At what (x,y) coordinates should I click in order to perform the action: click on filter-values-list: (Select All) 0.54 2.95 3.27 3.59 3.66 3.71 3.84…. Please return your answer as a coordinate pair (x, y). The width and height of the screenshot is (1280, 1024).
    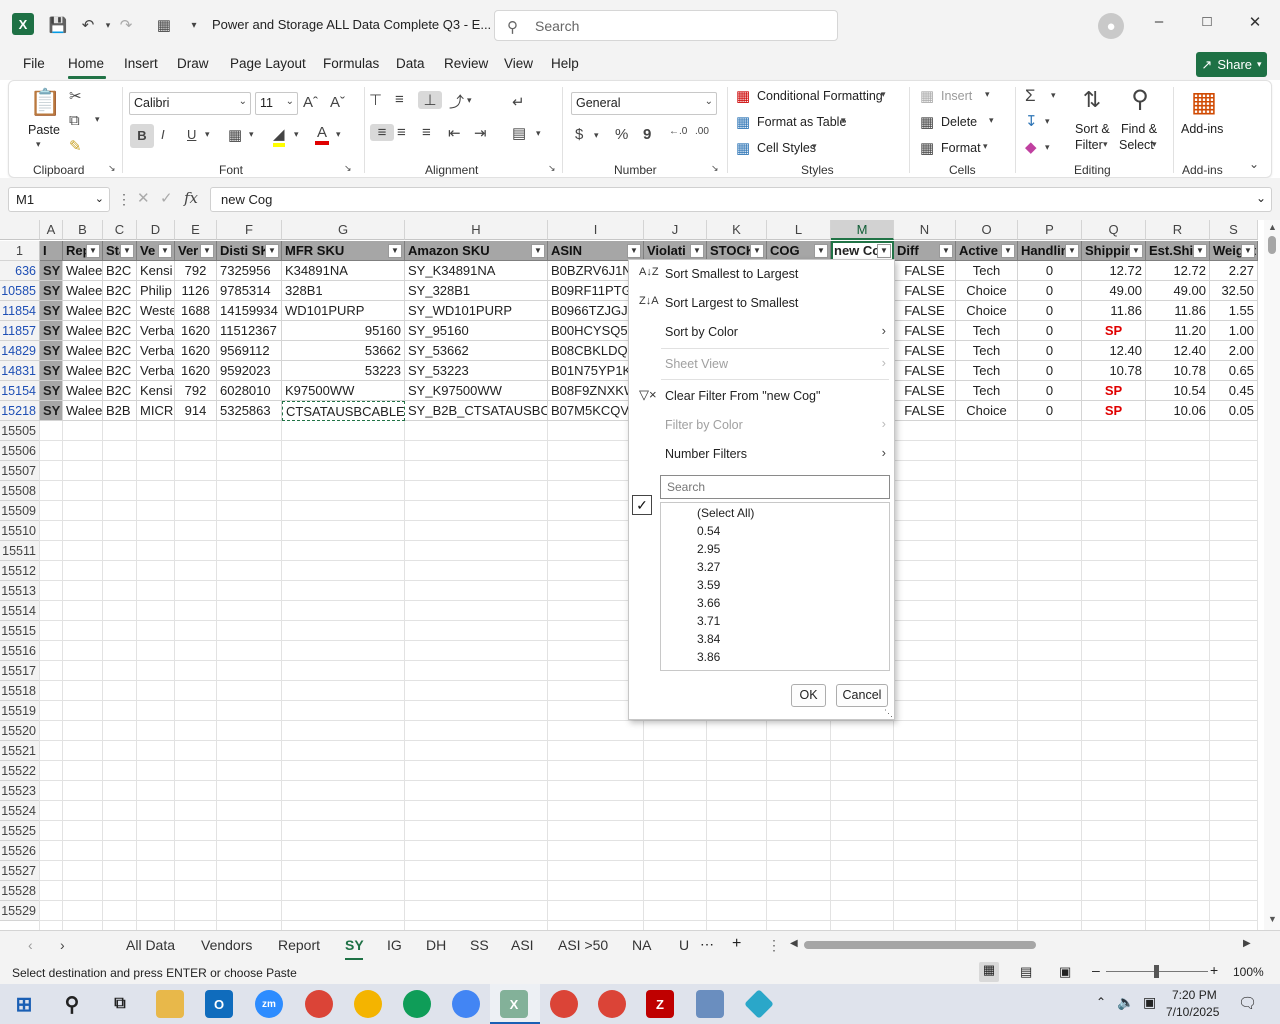
    Looking at the image, I should click on (775, 586).